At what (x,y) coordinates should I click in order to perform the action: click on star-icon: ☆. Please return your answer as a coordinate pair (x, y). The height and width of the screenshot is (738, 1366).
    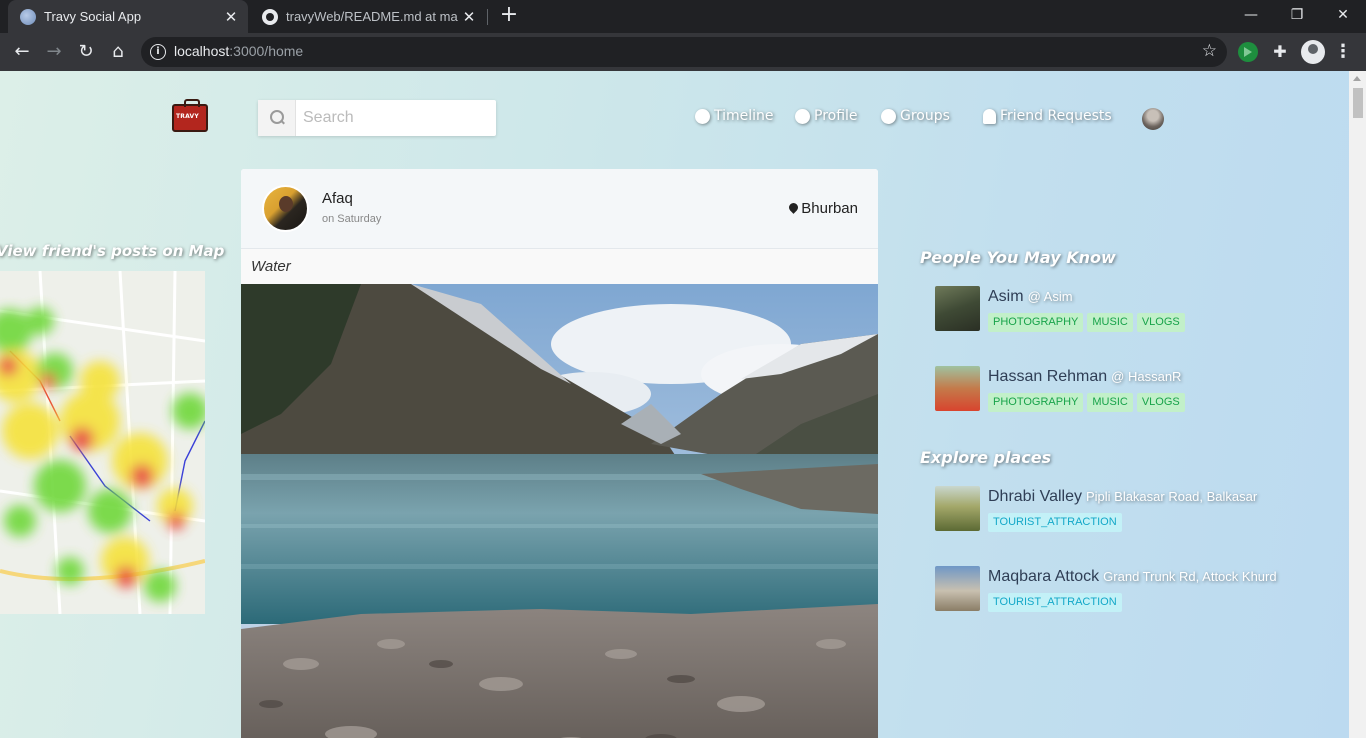
    Looking at the image, I should click on (1209, 51).